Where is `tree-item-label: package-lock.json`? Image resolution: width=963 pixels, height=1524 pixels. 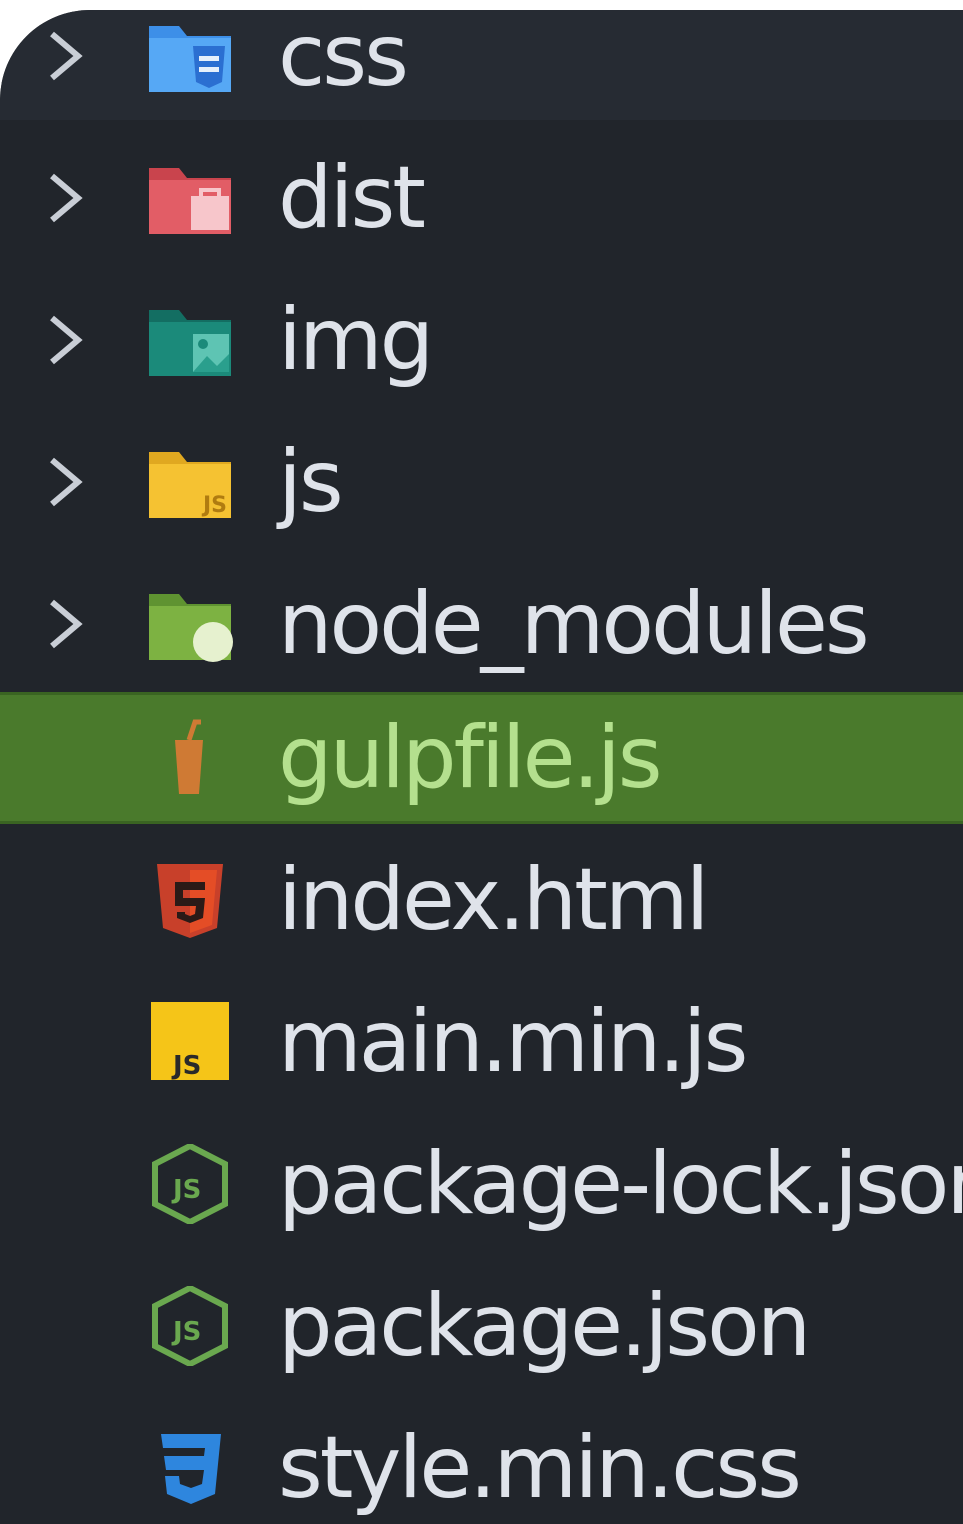
tree-item-label: package-lock.json is located at coordinates (620, 1184).